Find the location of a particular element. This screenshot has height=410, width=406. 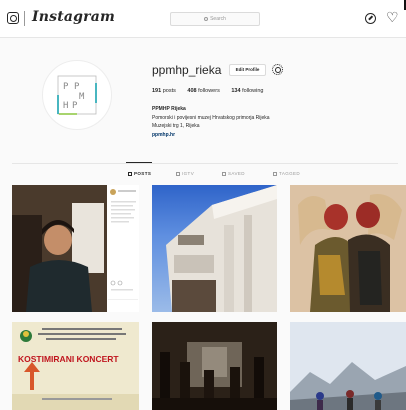

search-icon is located at coordinates (206, 18).